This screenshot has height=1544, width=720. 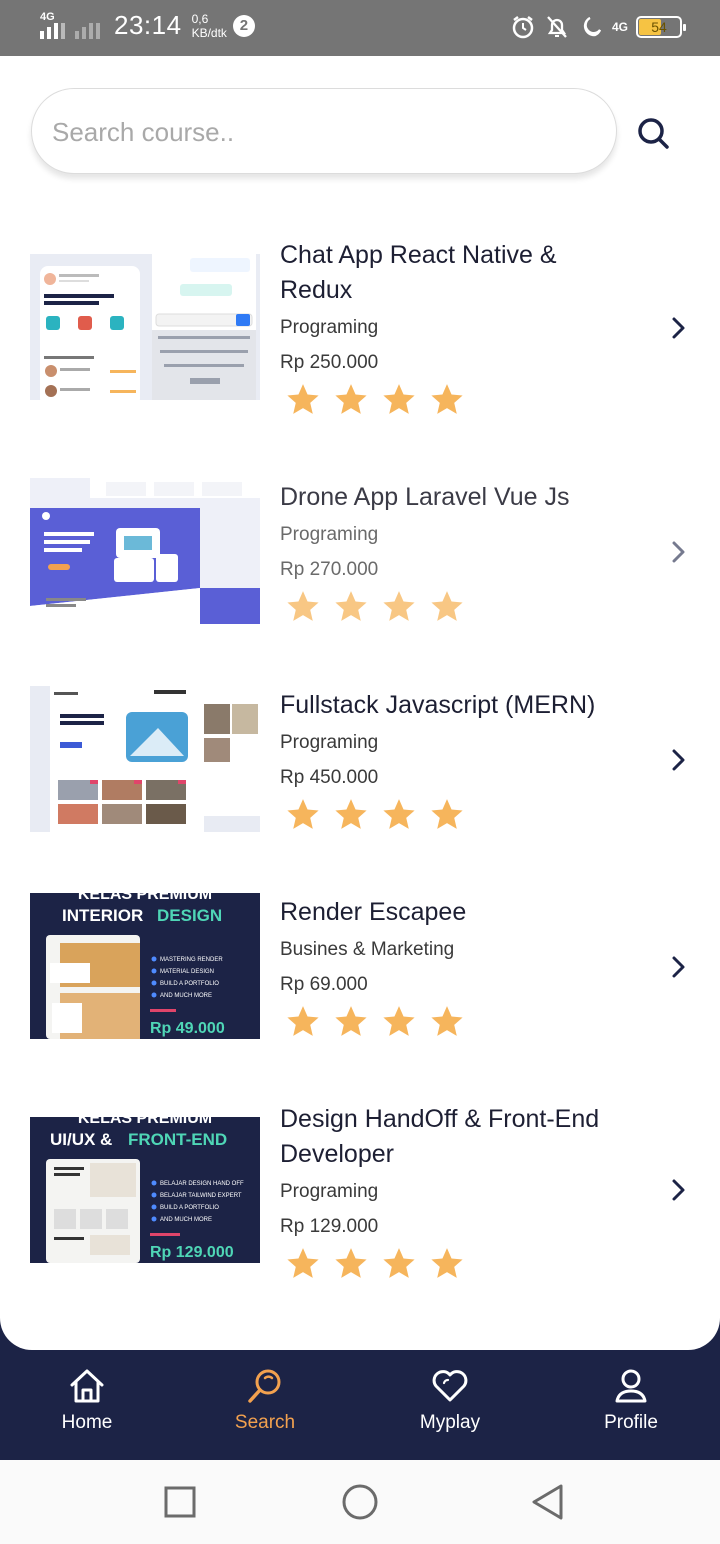 I want to click on thumb-bullet: BELAJAR DESIGN HAND OFF, so click(x=202, y=1184).